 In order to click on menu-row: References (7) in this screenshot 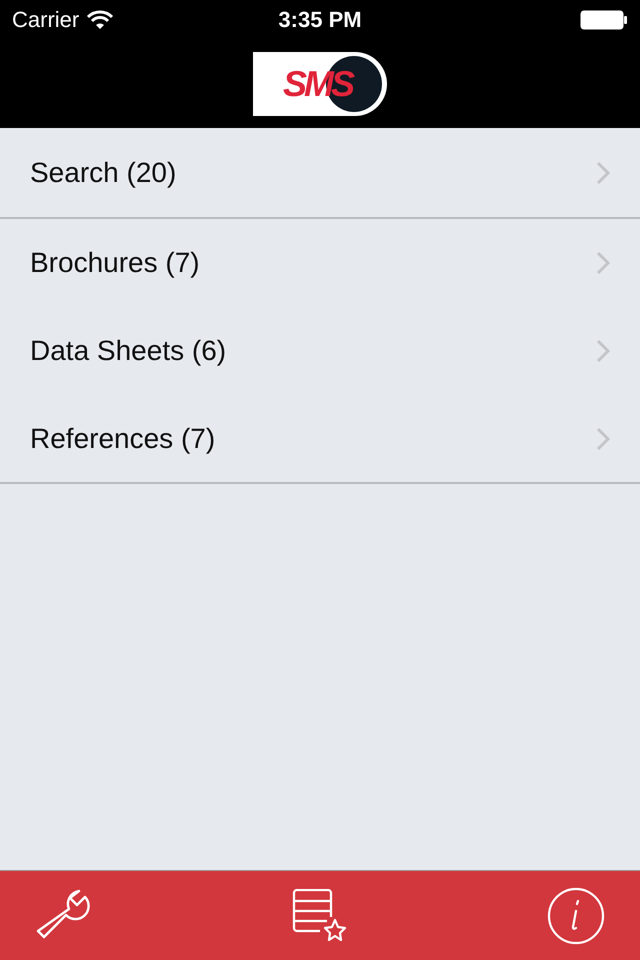, I will do `click(320, 439)`.